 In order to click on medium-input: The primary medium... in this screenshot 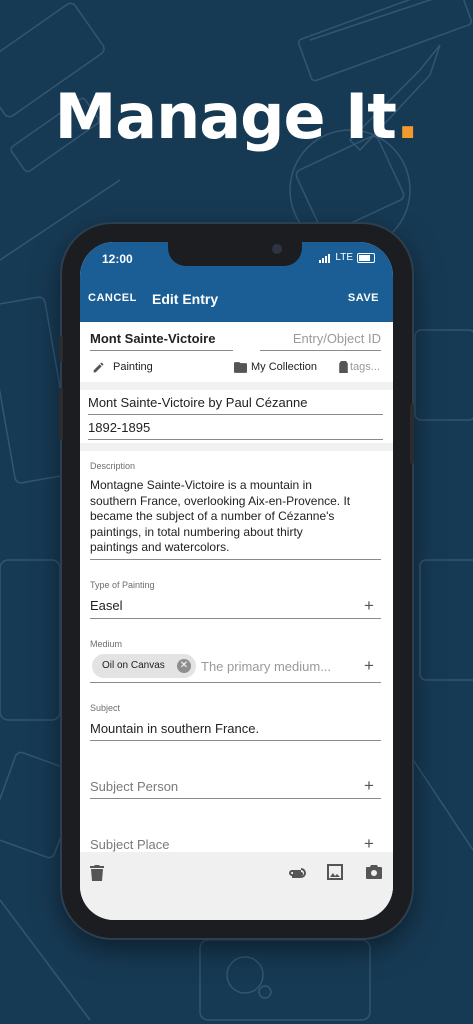, I will do `click(266, 666)`.